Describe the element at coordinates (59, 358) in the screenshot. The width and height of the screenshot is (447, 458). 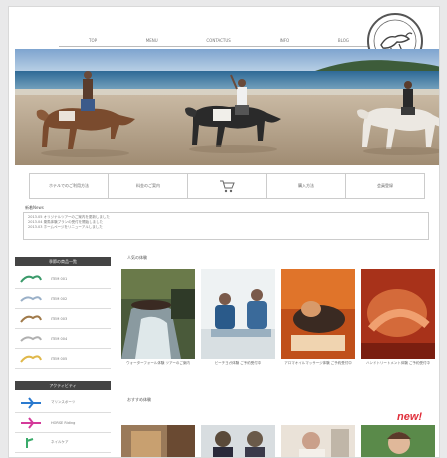
I see `sidebar-item-label: ITEM 005` at that location.